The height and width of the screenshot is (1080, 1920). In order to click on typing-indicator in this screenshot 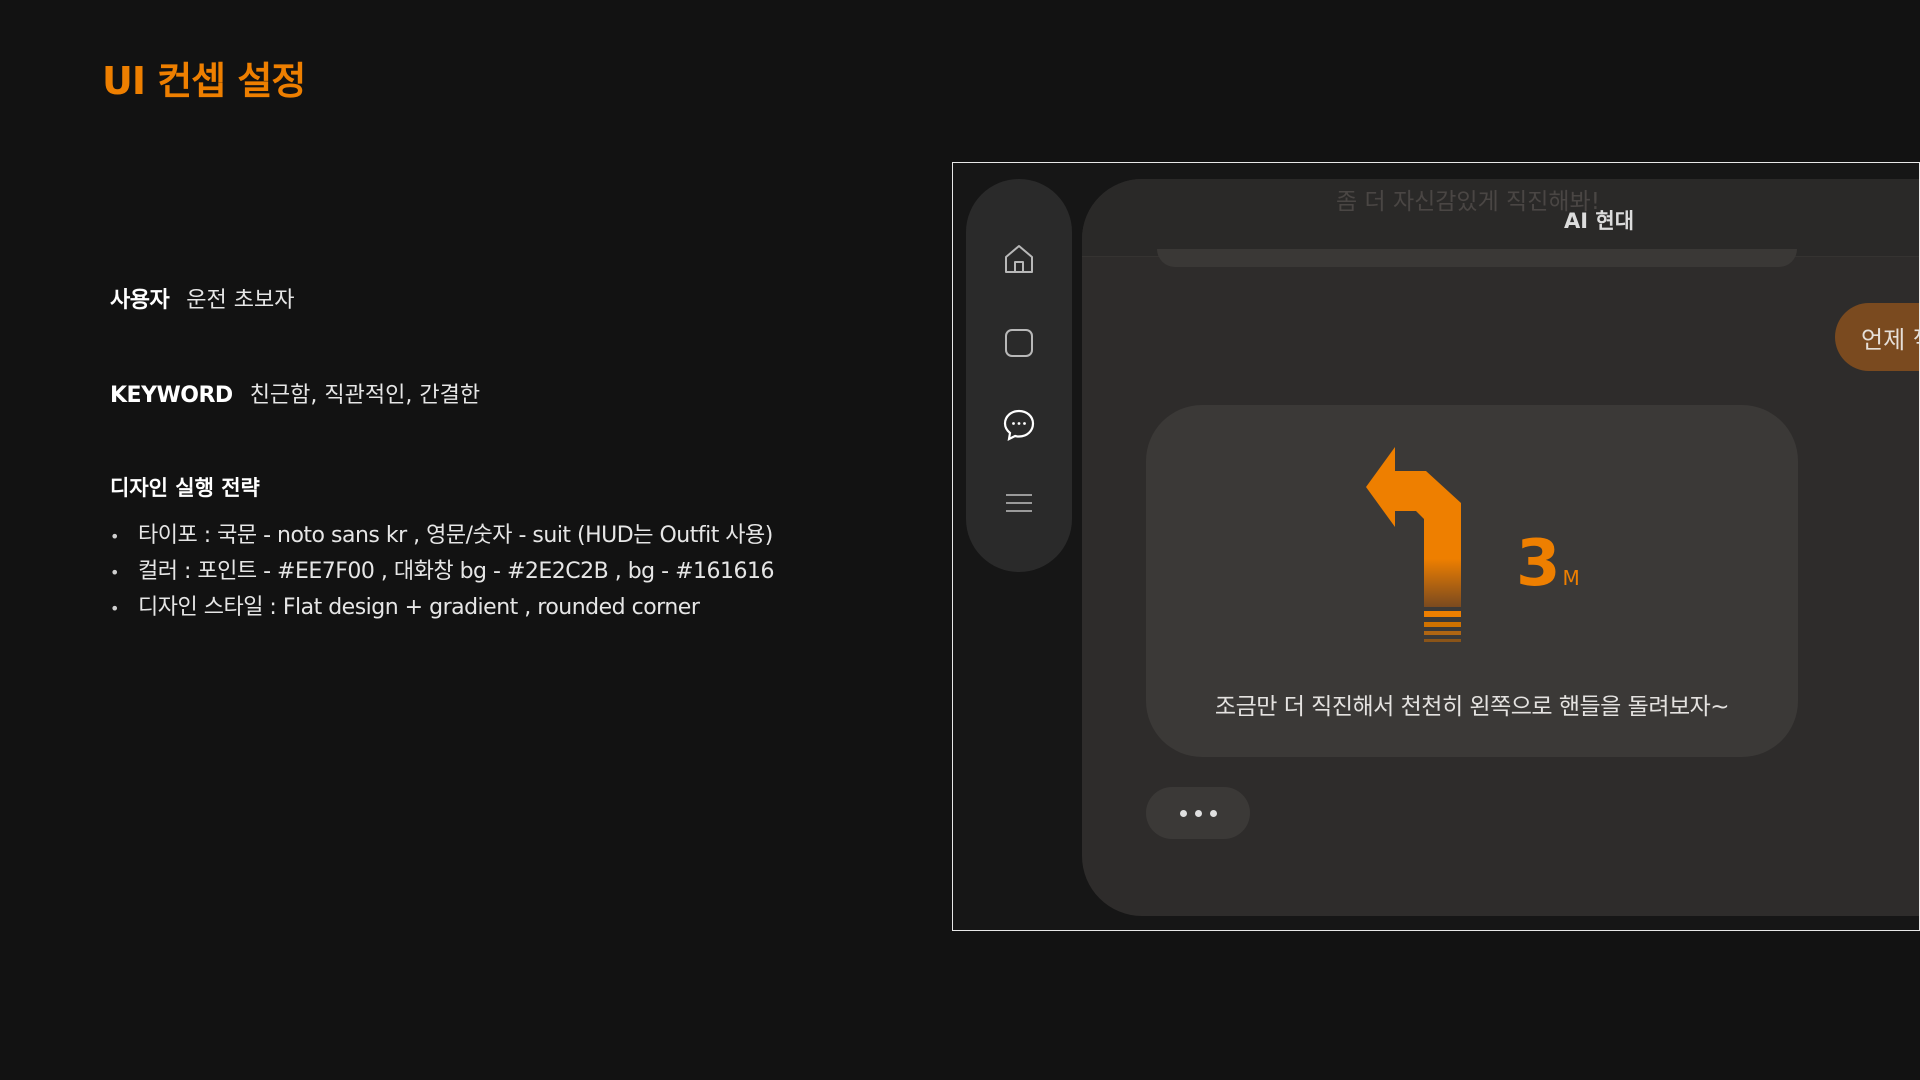, I will do `click(1198, 813)`.